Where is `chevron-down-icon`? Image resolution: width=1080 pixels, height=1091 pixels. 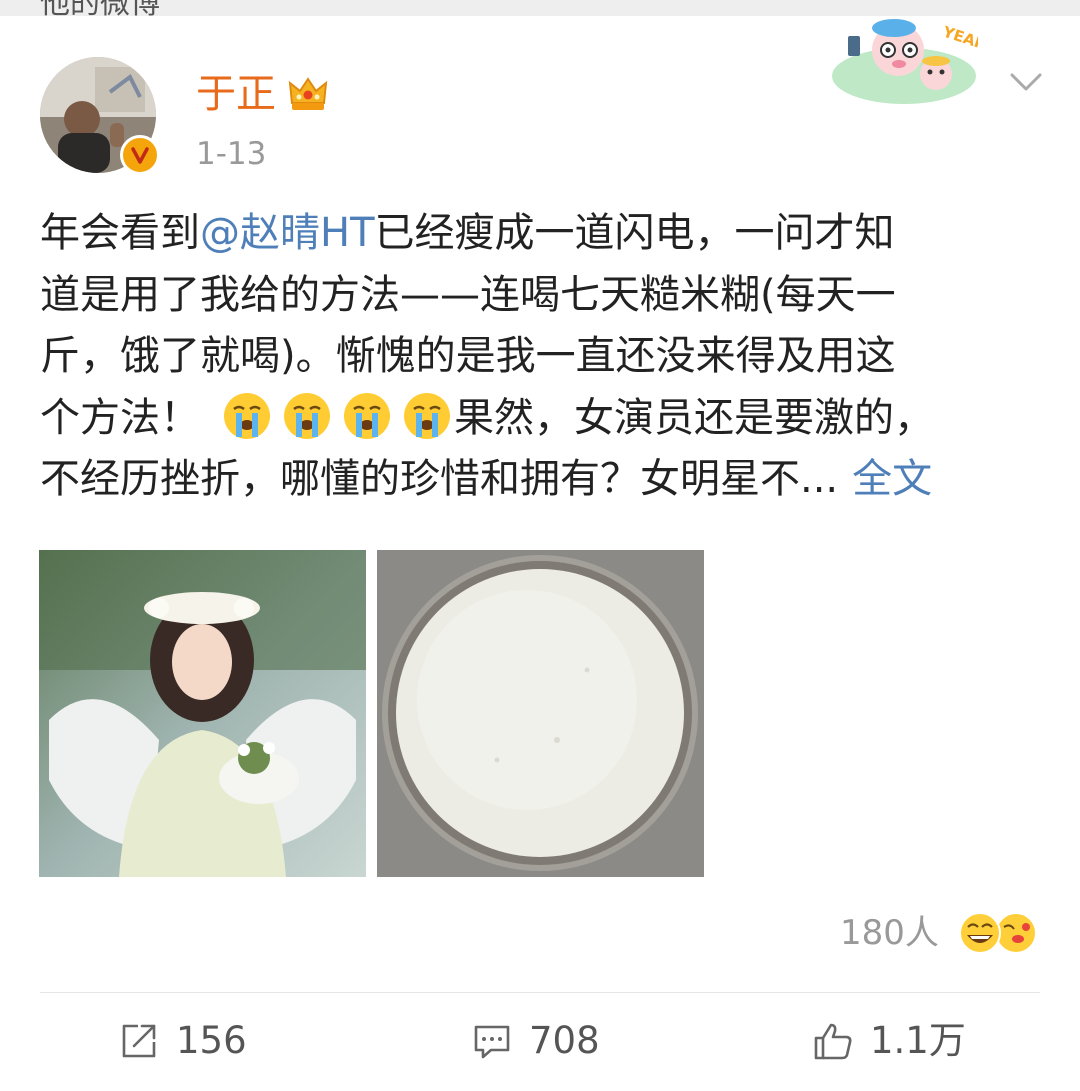 chevron-down-icon is located at coordinates (1026, 83).